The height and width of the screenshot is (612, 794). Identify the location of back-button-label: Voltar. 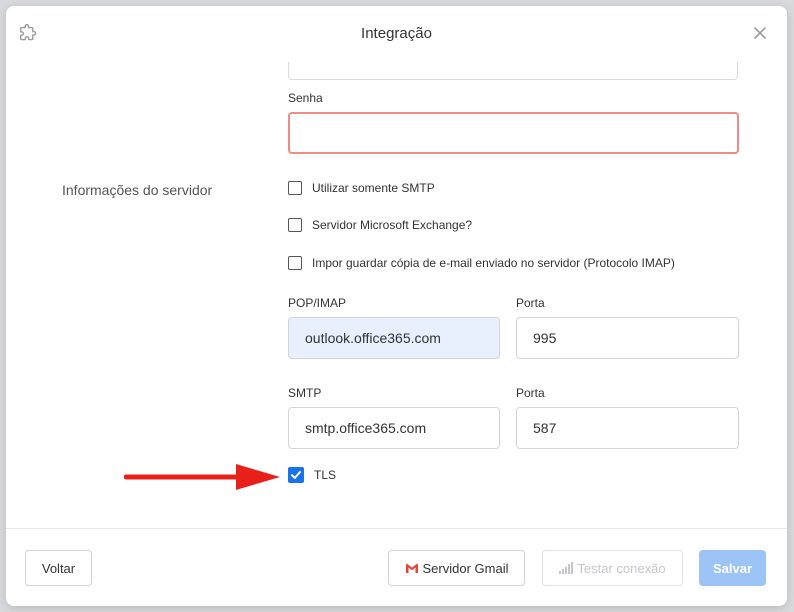
(58, 568).